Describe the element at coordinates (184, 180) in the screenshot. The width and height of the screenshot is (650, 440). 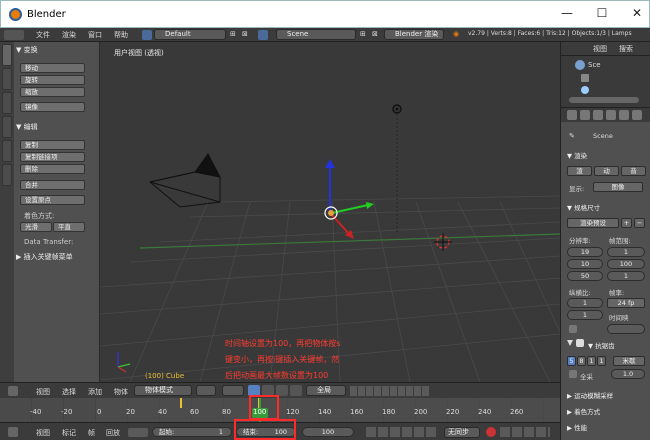
I see `camera-icon` at that location.